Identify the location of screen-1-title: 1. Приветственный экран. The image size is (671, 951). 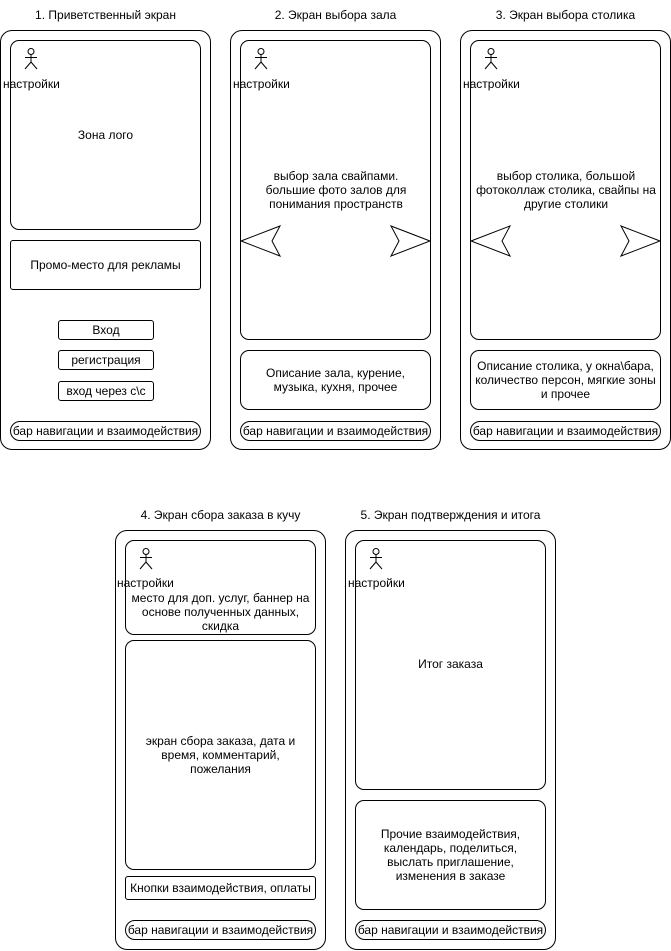
(105, 15).